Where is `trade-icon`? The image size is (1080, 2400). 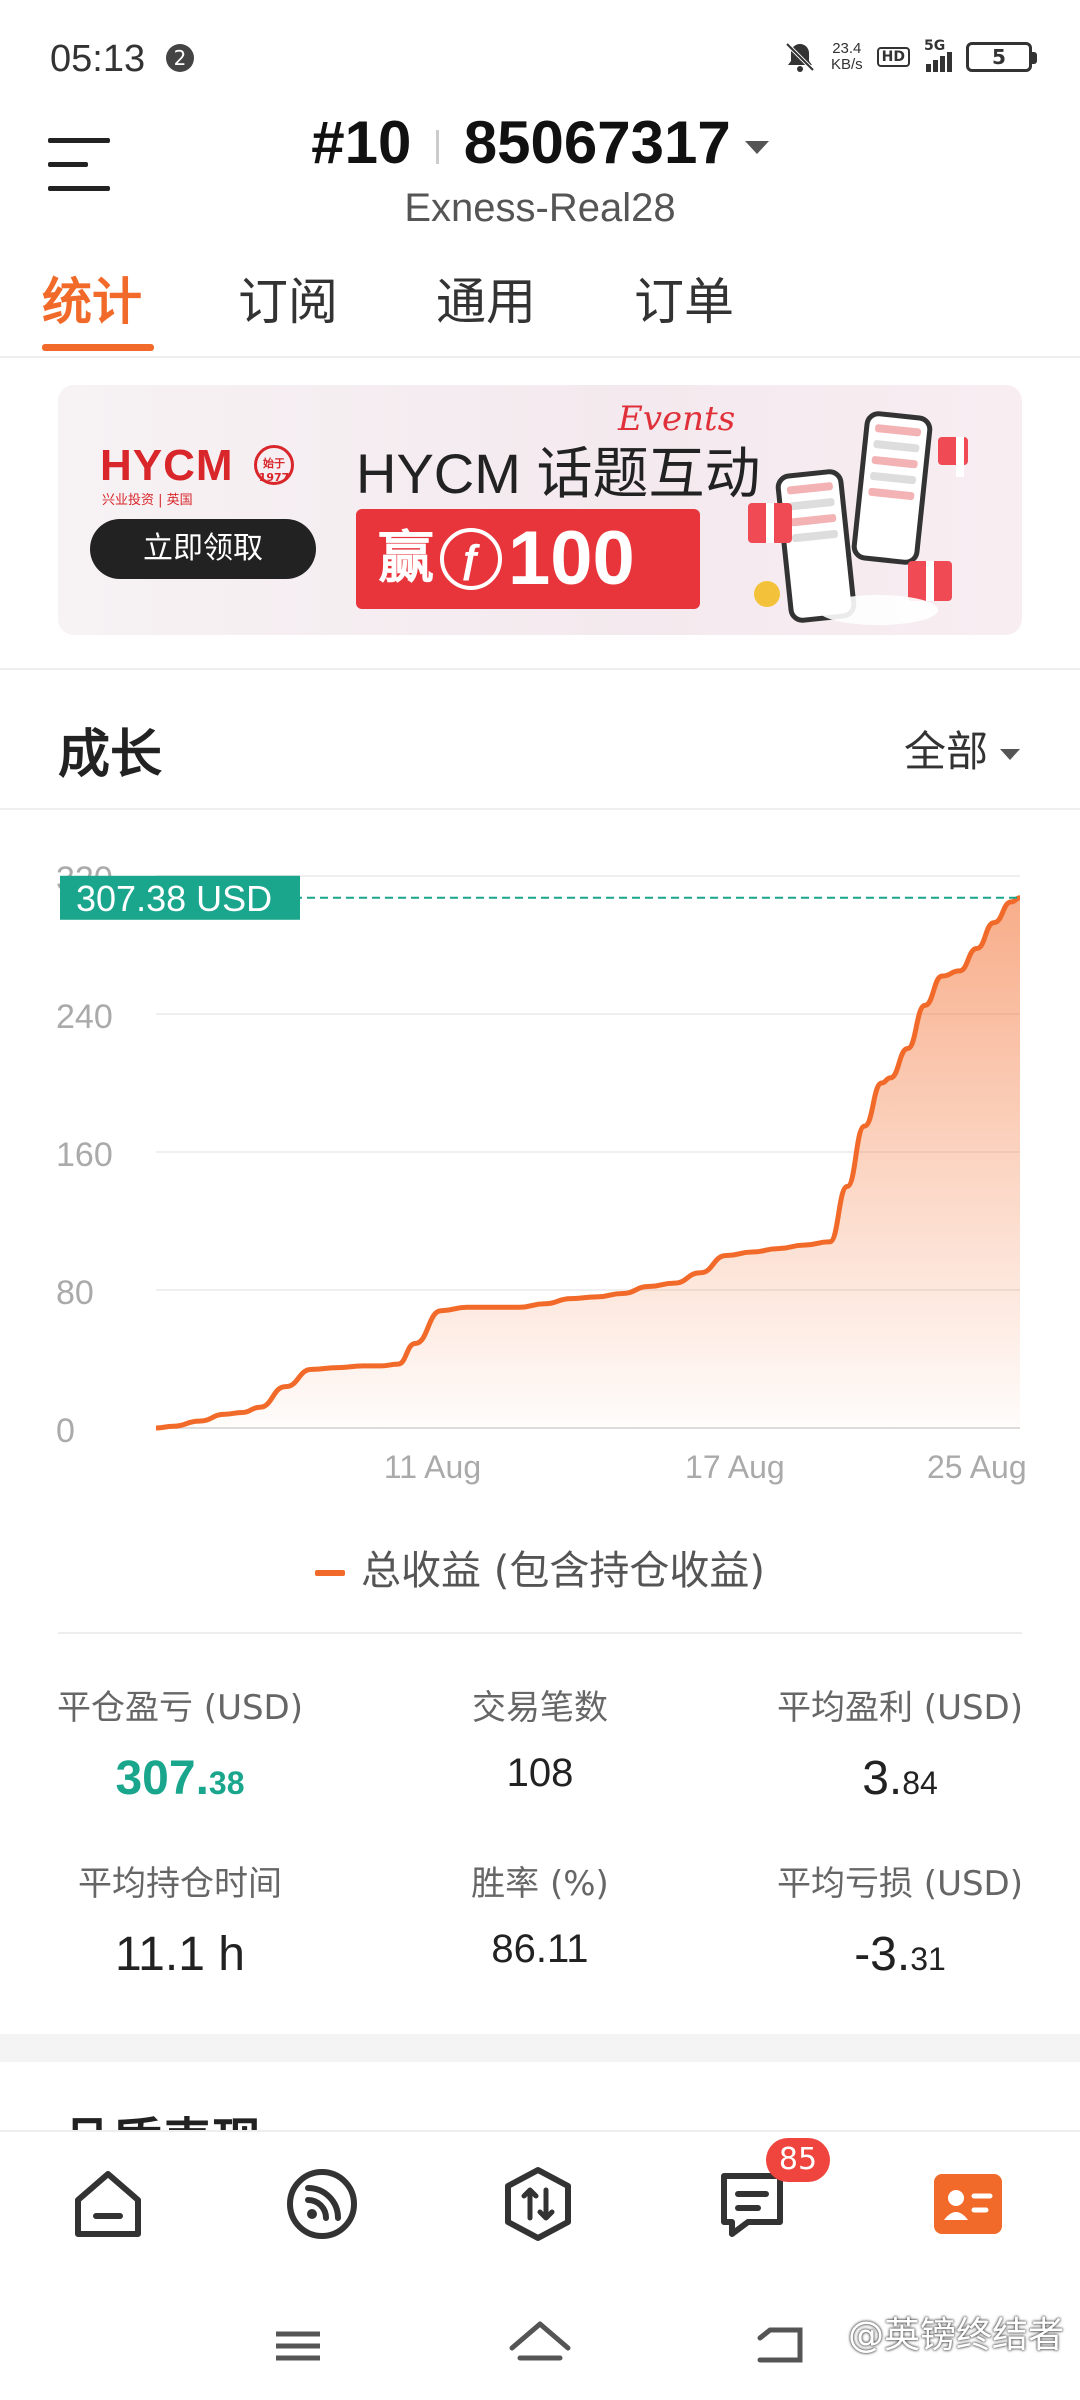 trade-icon is located at coordinates (538, 2204).